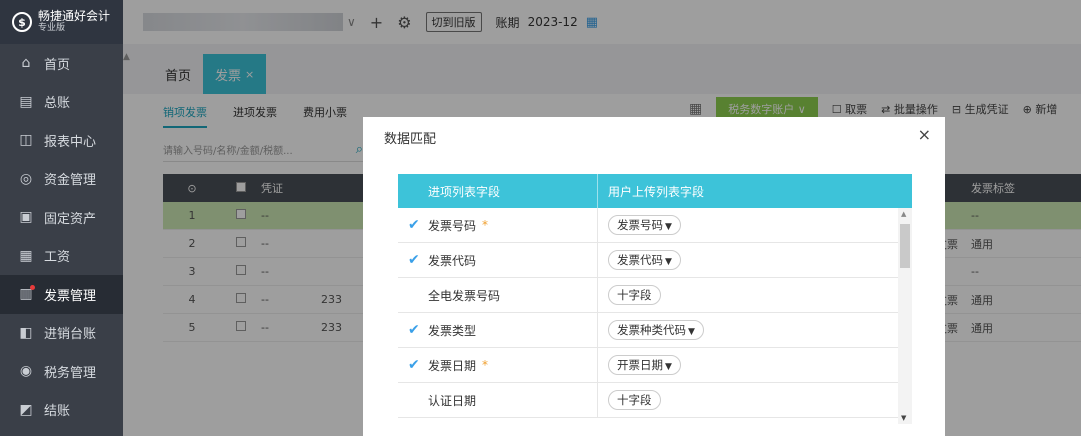  I want to click on mapping-row: 全电发票号码 十字段, so click(655, 295).